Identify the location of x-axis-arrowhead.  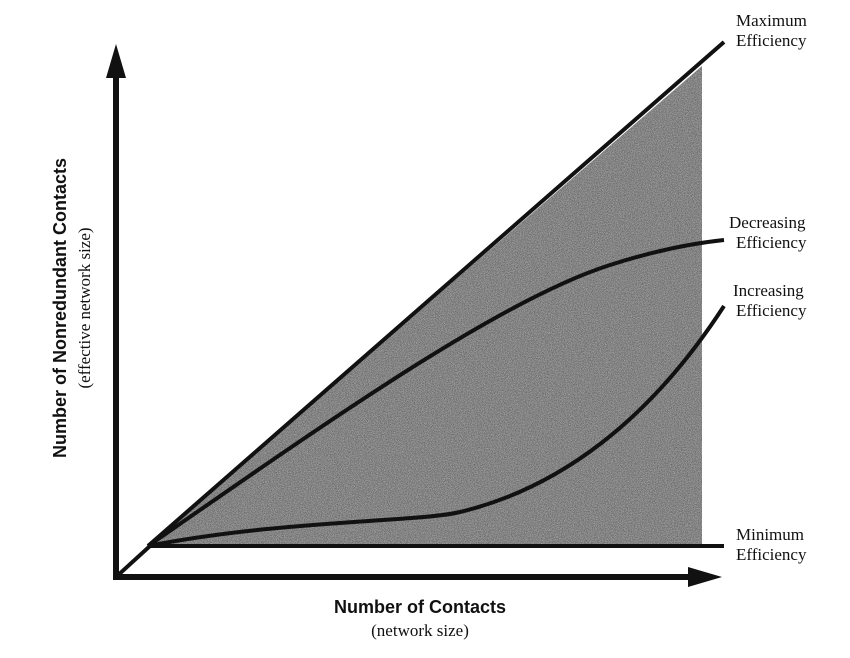
(705, 577).